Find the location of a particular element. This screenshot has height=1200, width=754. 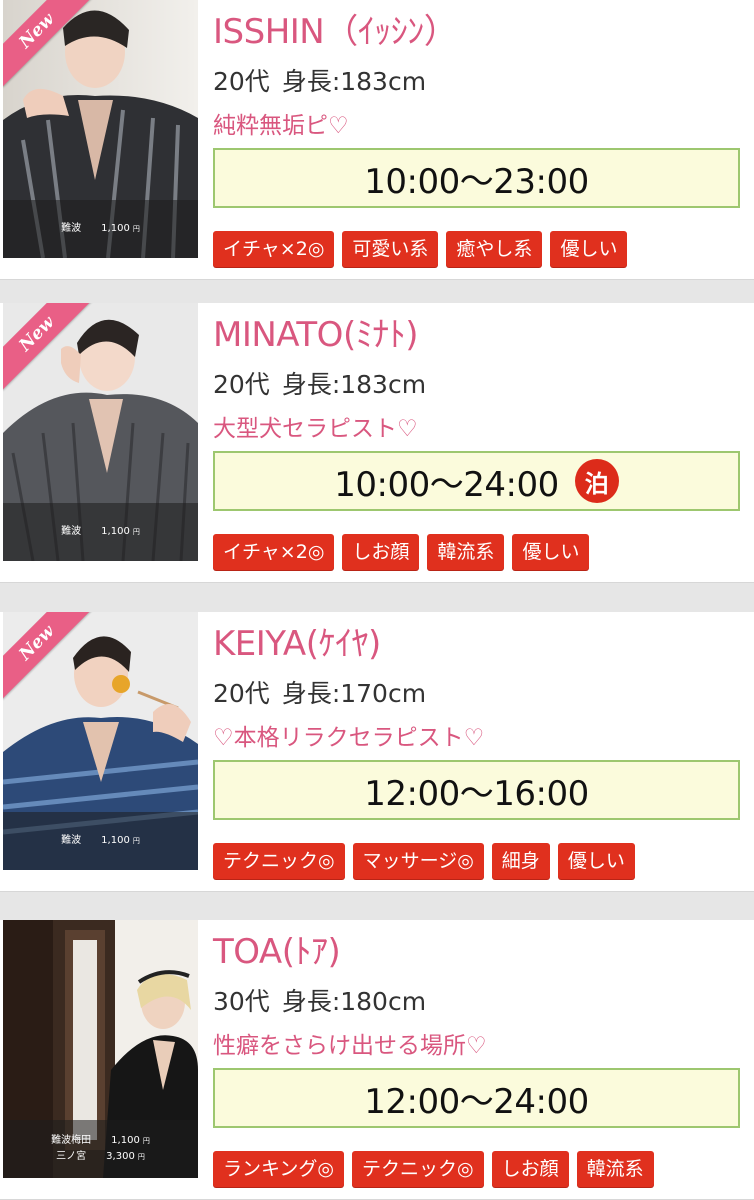

price-area: 三ノ宮 is located at coordinates (71, 1156).